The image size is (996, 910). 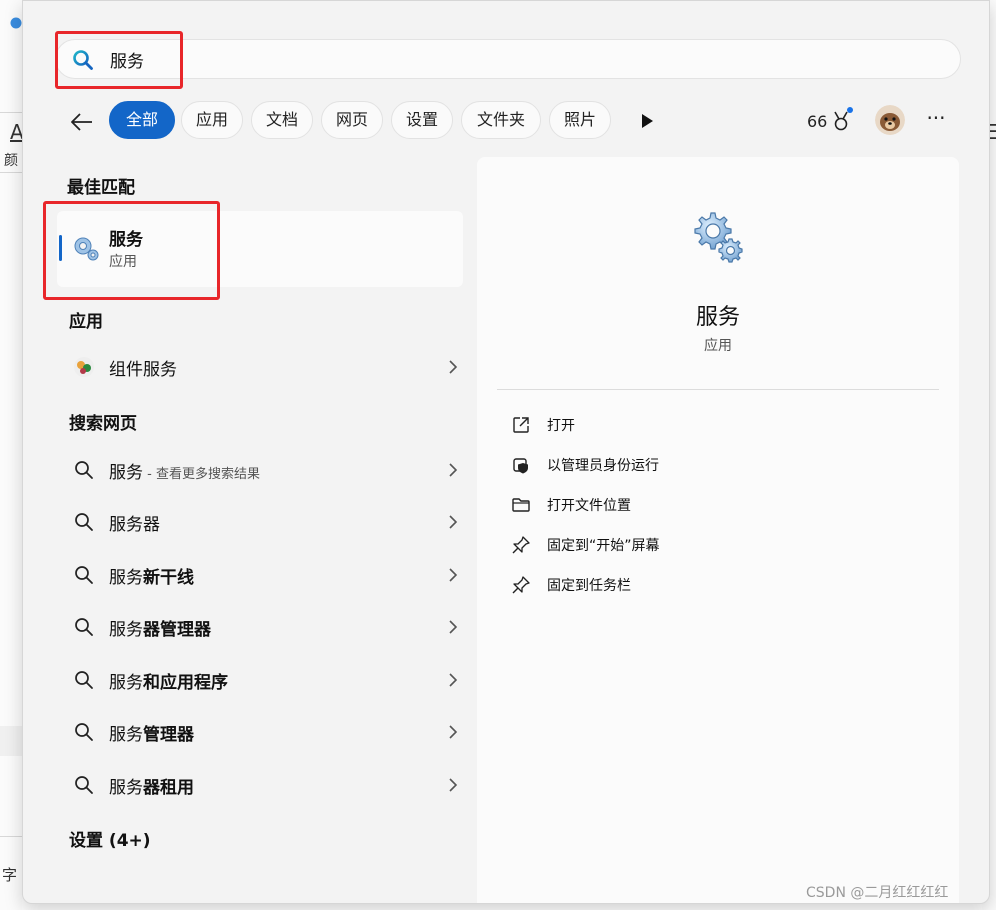 What do you see at coordinates (260, 249) in the screenshot?
I see `best-match-item: 服务 应用` at bounding box center [260, 249].